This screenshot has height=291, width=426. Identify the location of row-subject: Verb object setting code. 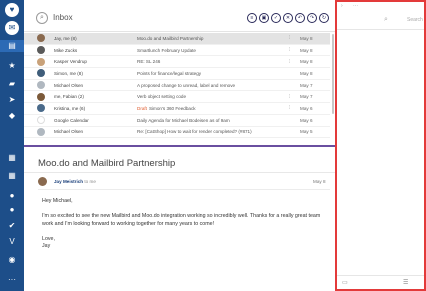
(161, 96).